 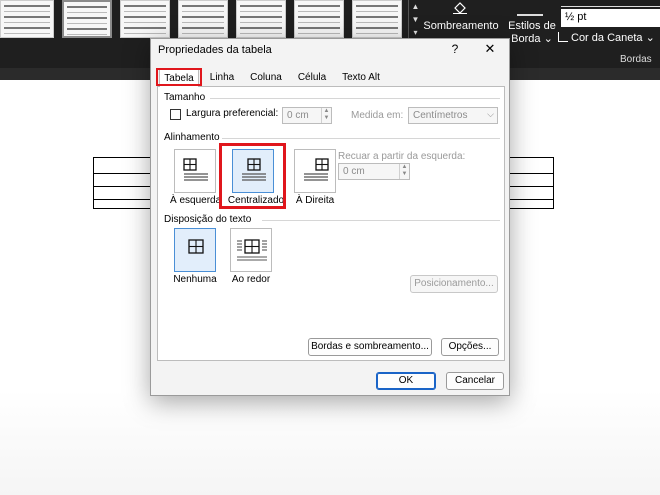 I want to click on preferred-width-label: Largura preferencial:, so click(x=232, y=113).